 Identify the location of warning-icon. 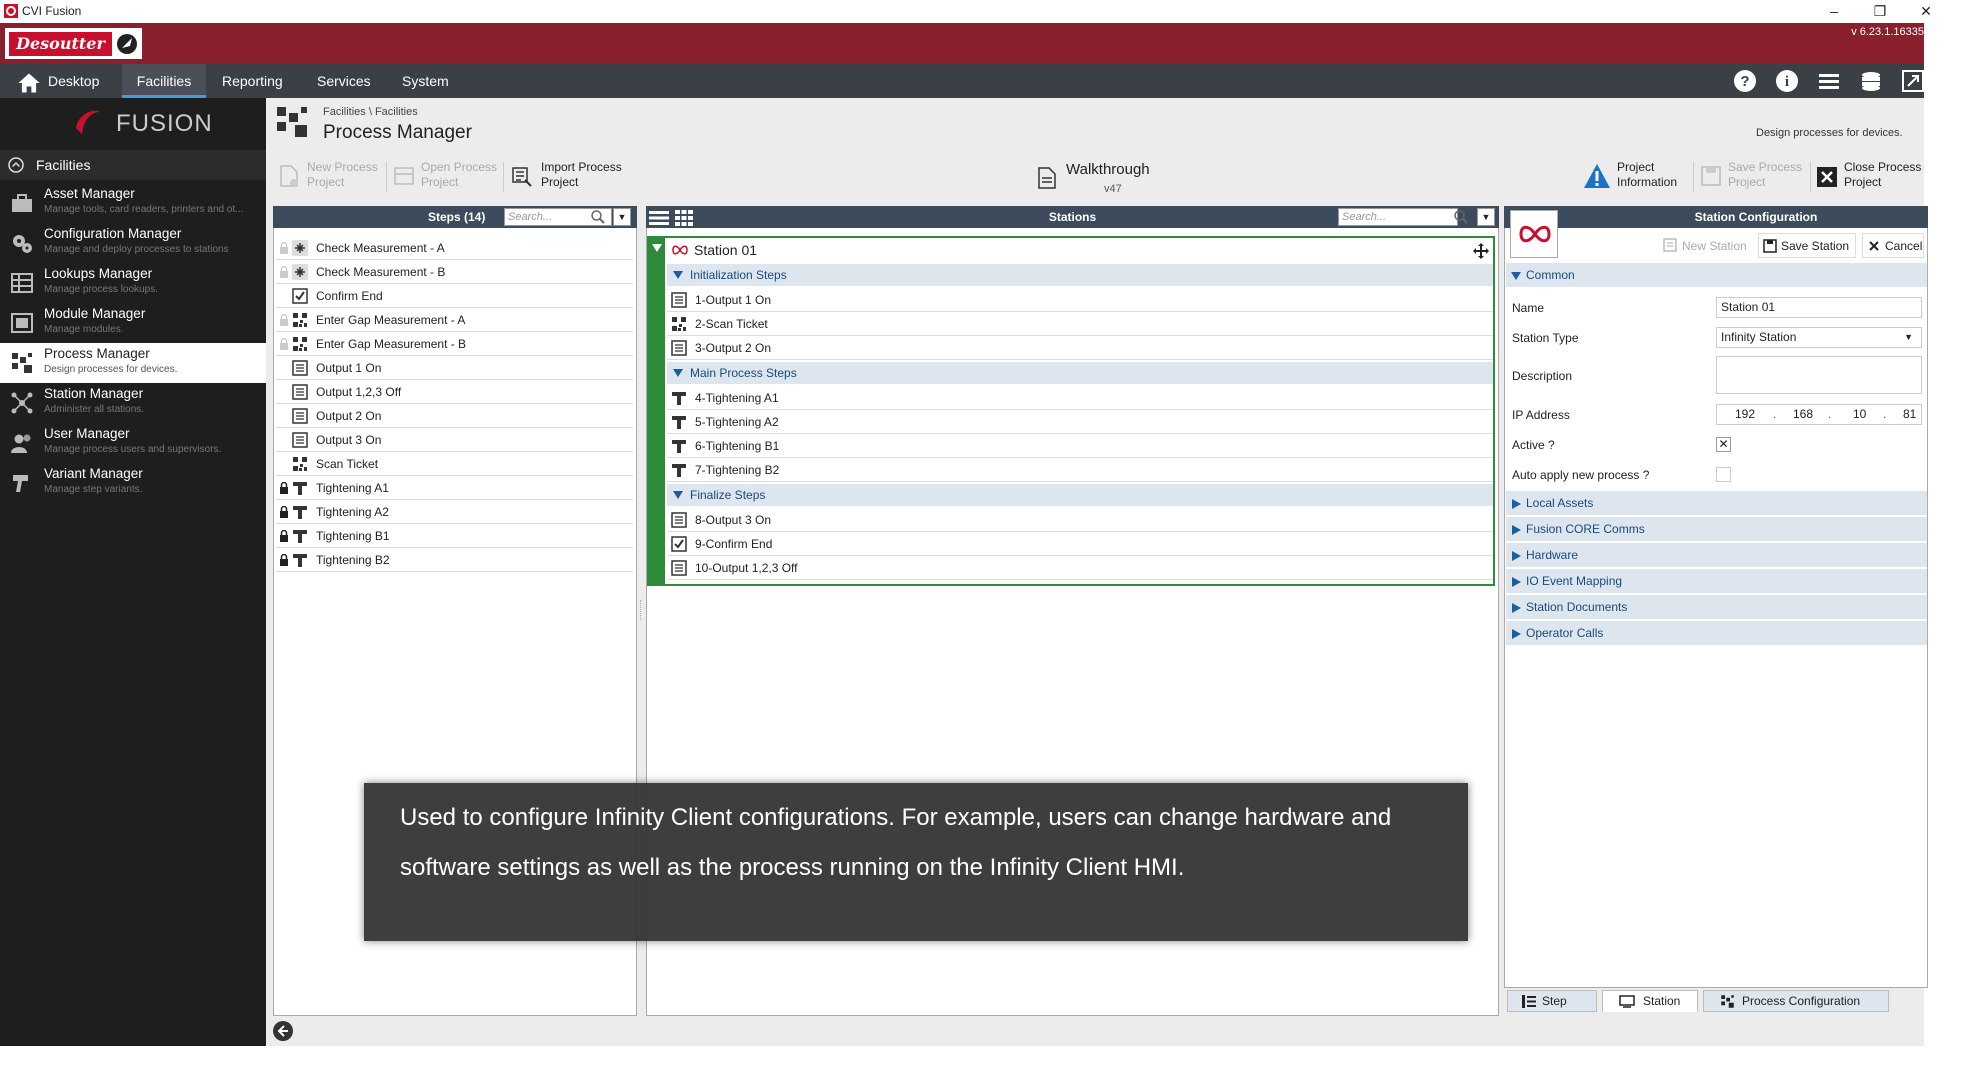
(1597, 176).